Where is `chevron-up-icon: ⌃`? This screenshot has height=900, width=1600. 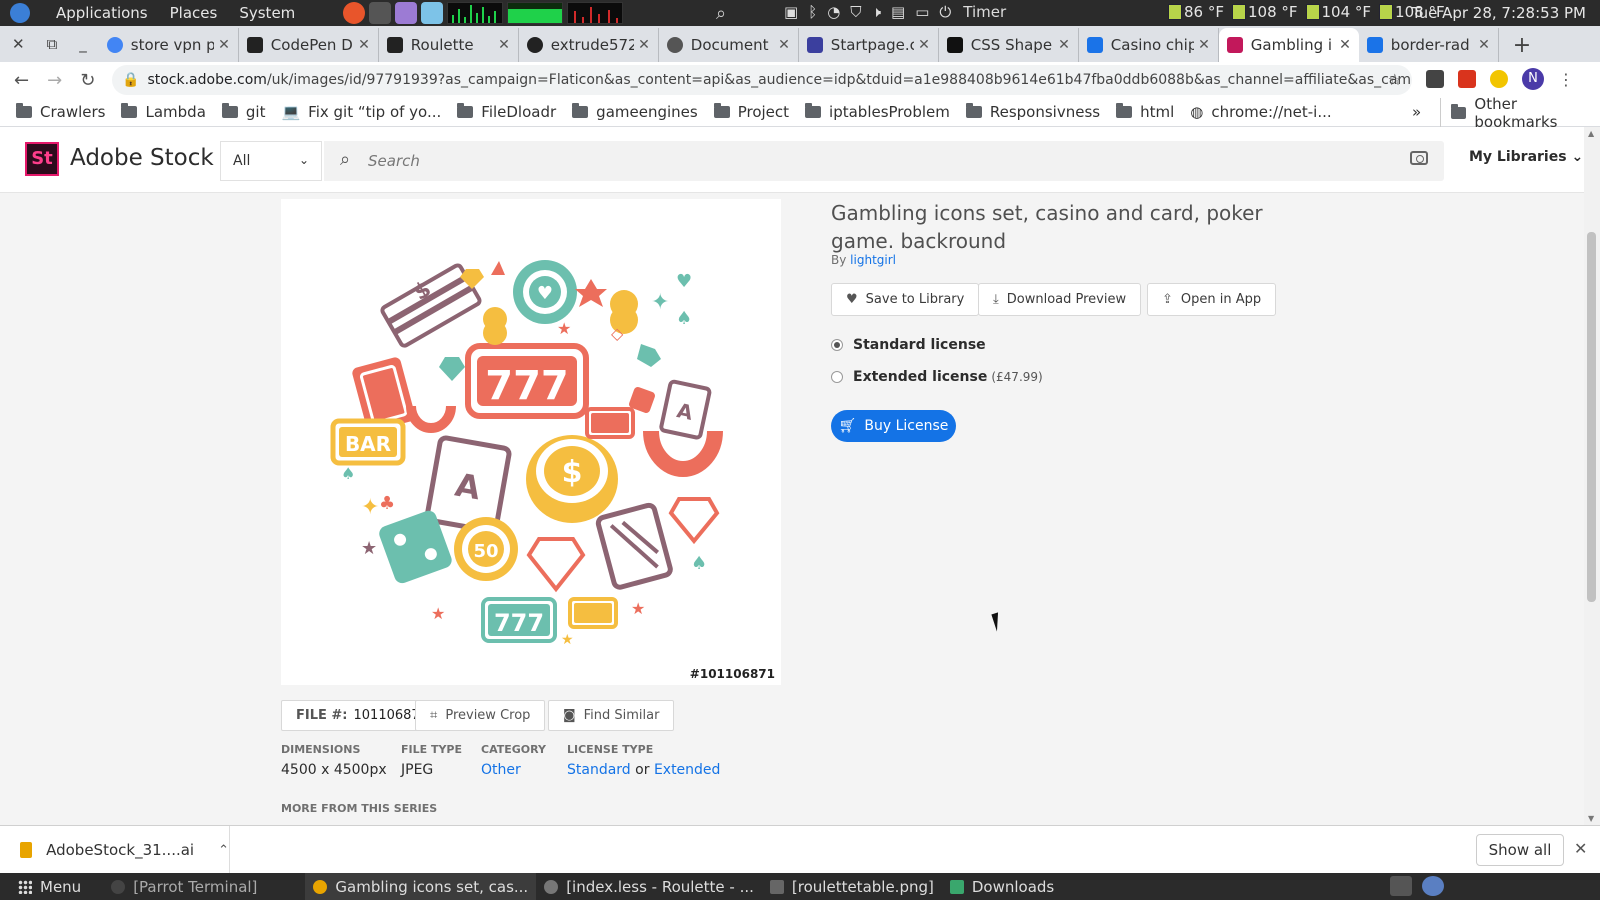
chevron-up-icon: ⌃ is located at coordinates (223, 850).